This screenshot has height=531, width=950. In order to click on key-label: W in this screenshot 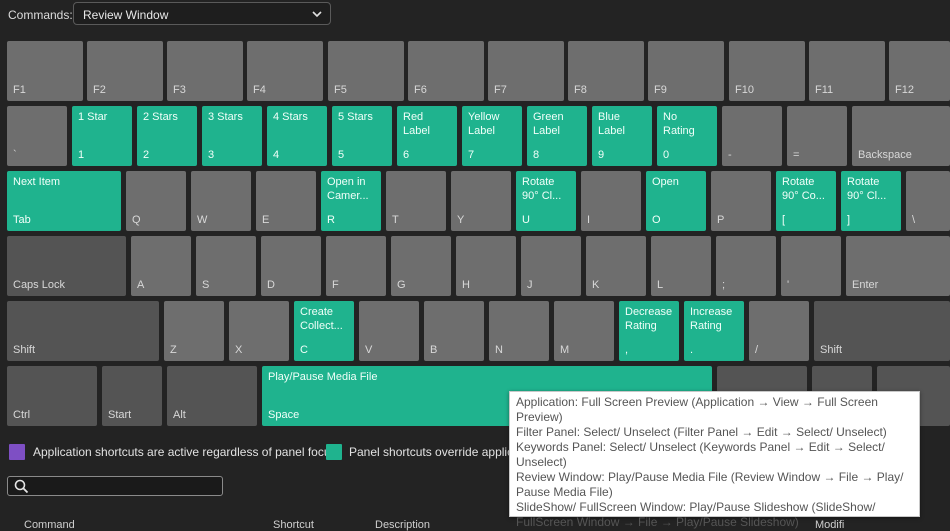, I will do `click(202, 220)`.